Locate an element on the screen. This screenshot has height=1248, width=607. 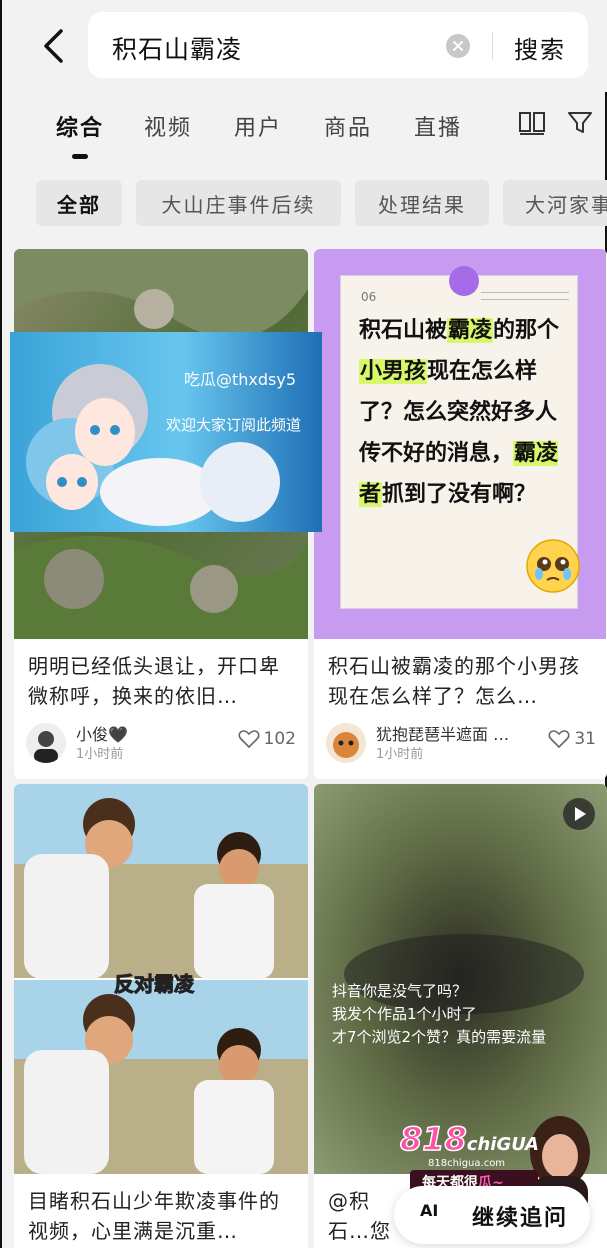
tab-live: 直播 is located at coordinates (438, 126).